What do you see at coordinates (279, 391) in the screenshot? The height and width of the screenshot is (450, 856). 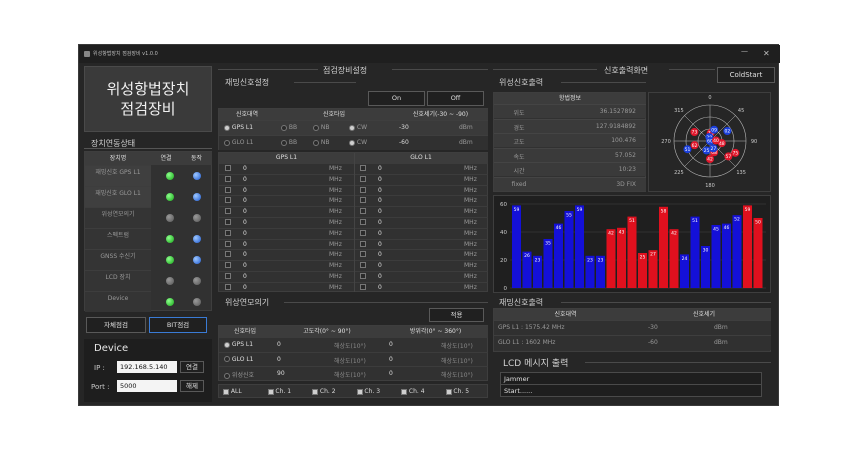 I see `channel-checkbox: Ch. 1` at bounding box center [279, 391].